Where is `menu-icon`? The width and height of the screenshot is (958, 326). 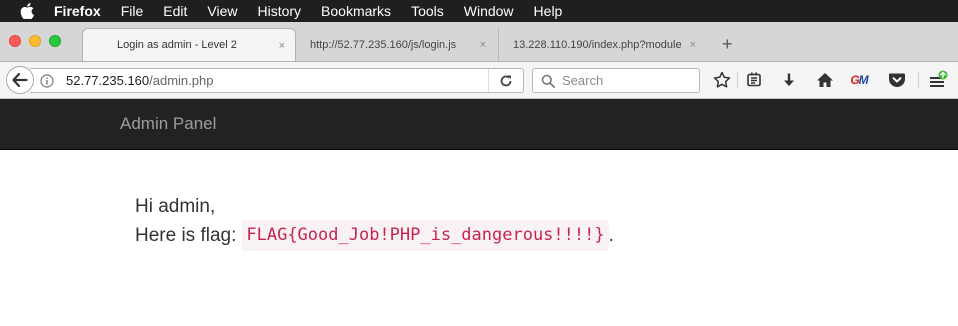 menu-icon is located at coordinates (938, 80).